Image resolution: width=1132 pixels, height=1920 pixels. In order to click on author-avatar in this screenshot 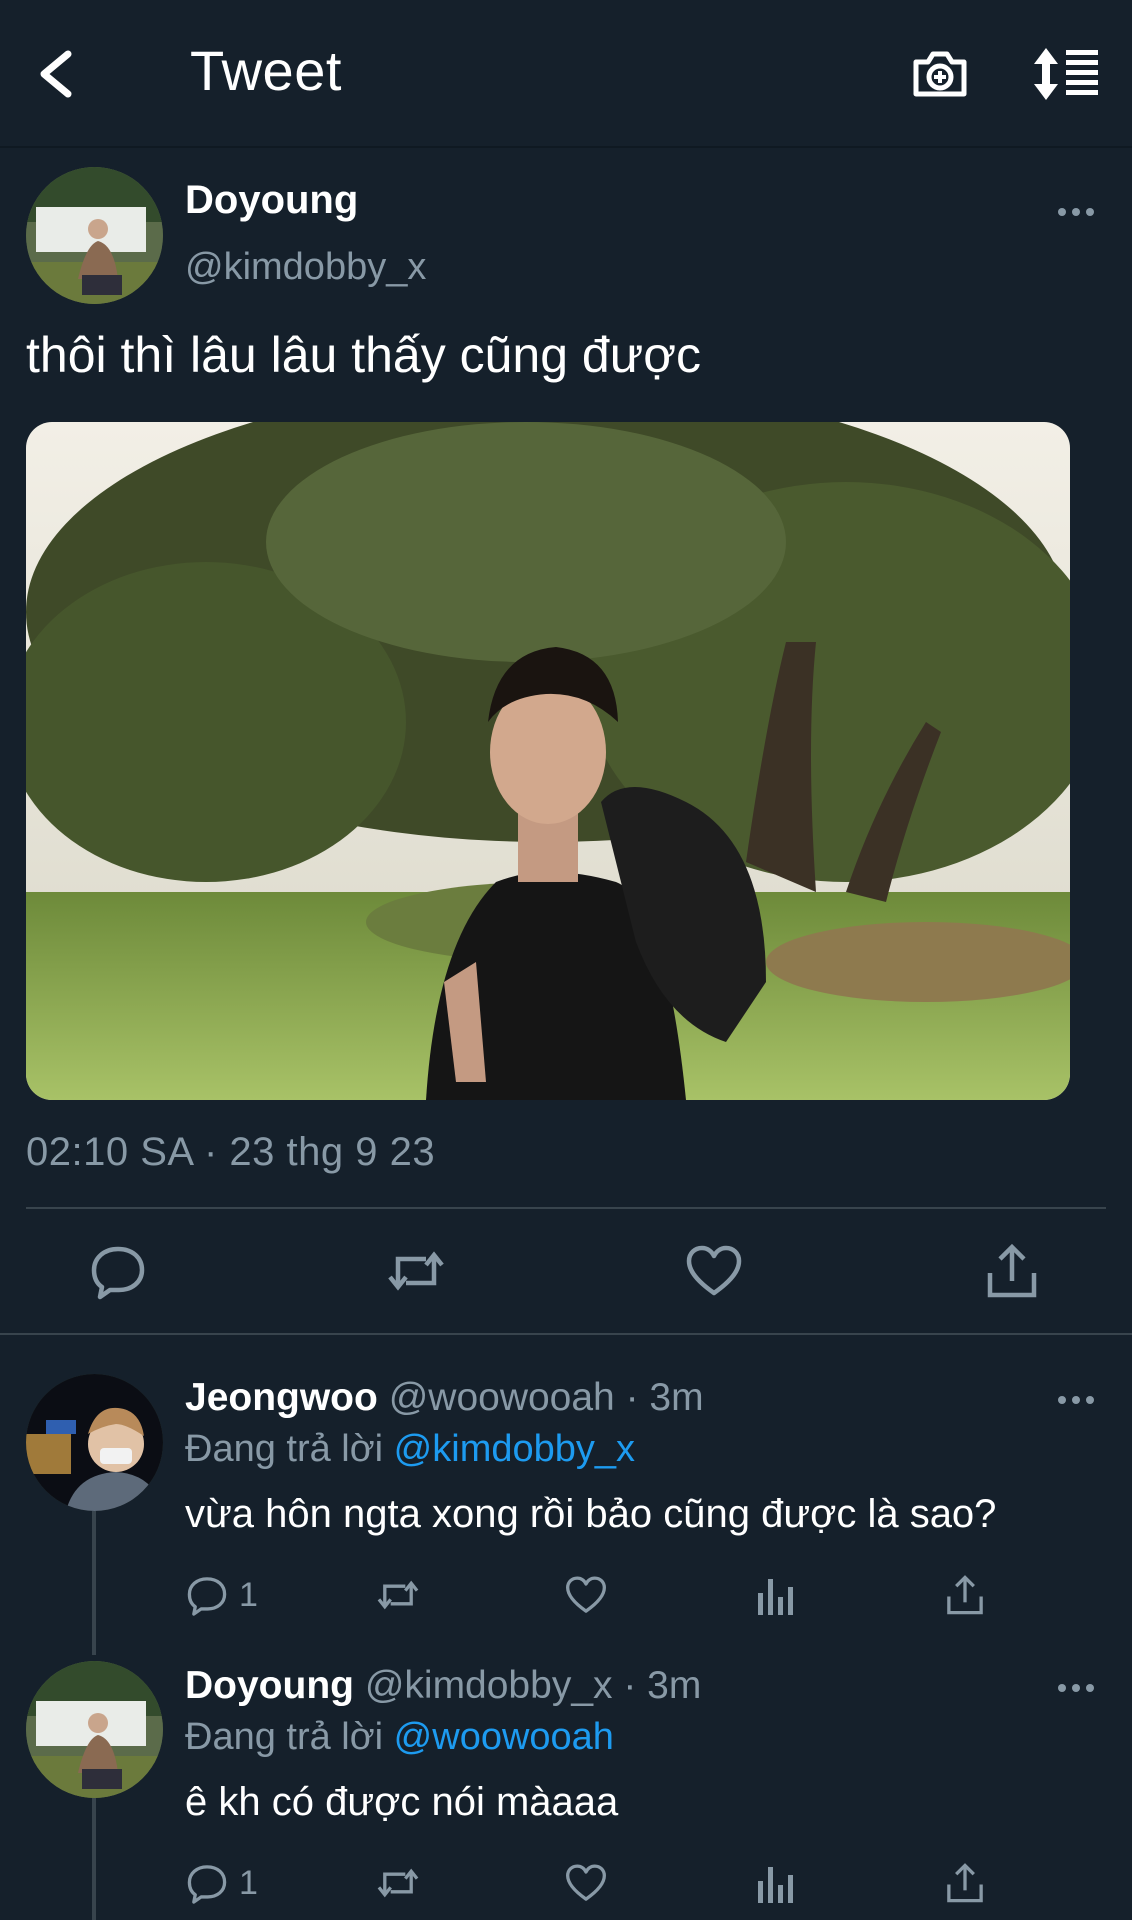, I will do `click(94, 235)`.